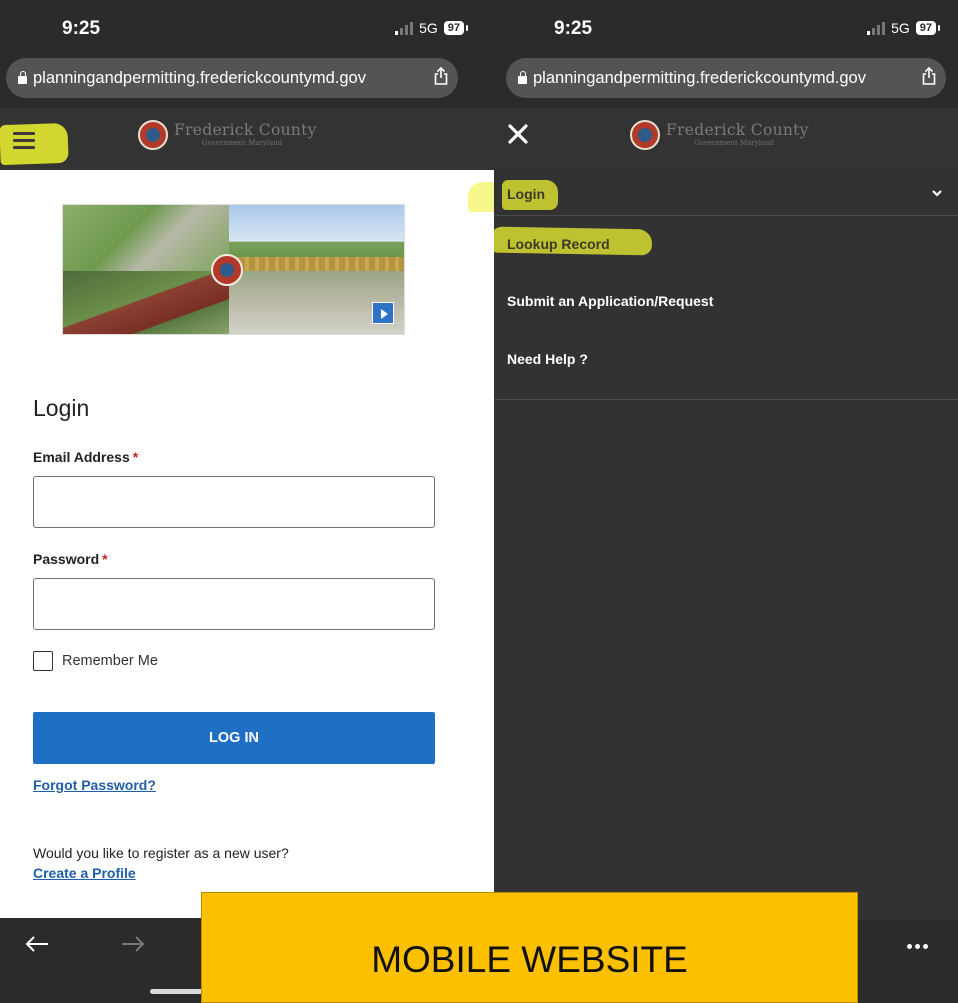 The image size is (958, 1003). I want to click on menu-item-submit-application: Submit an Application/Request, so click(726, 301).